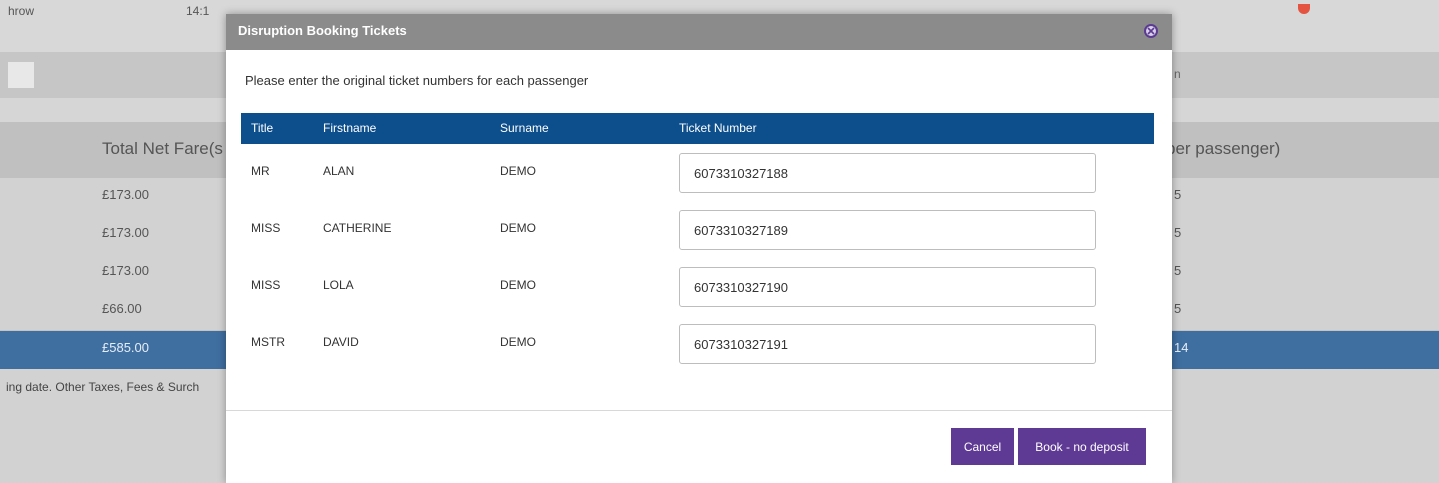 This screenshot has height=483, width=1439. I want to click on background-header-total-net-fare: Total Net Fare(s, so click(162, 148).